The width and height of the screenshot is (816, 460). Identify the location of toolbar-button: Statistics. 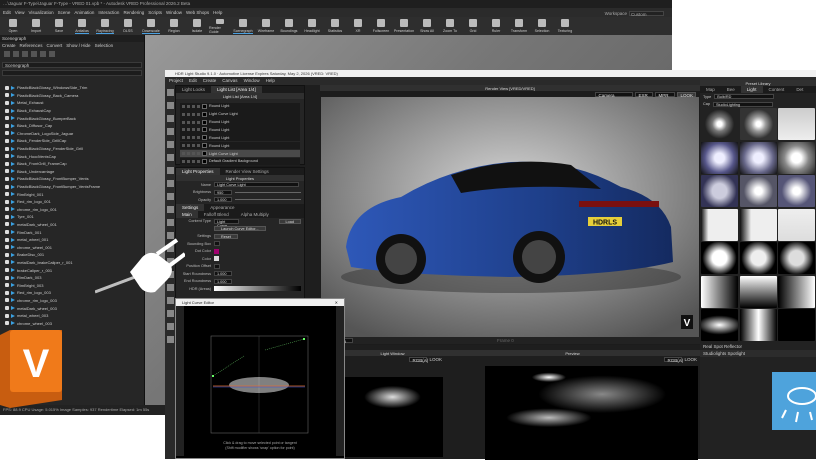
(335, 26).